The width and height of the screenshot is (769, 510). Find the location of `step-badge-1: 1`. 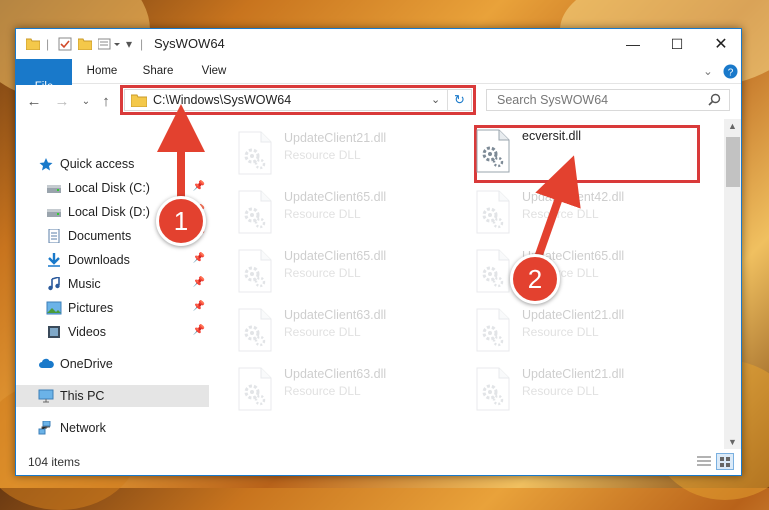

step-badge-1: 1 is located at coordinates (181, 221).